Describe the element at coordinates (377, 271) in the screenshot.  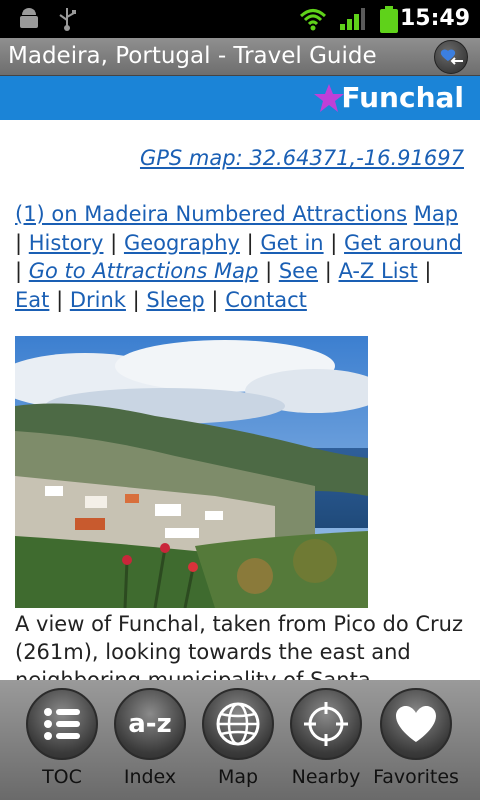
I see `link-az-list: A-Z List` at that location.